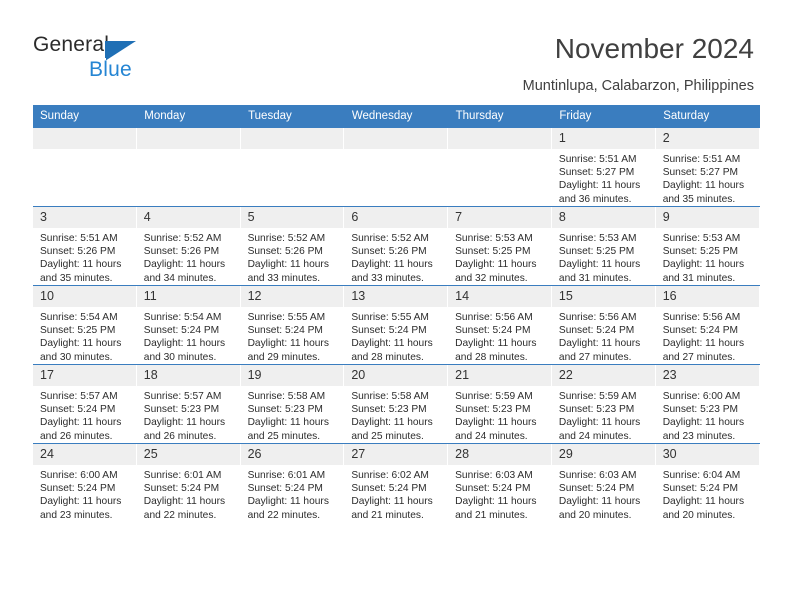 The image size is (792, 612). I want to click on day-number: 19, so click(292, 375).